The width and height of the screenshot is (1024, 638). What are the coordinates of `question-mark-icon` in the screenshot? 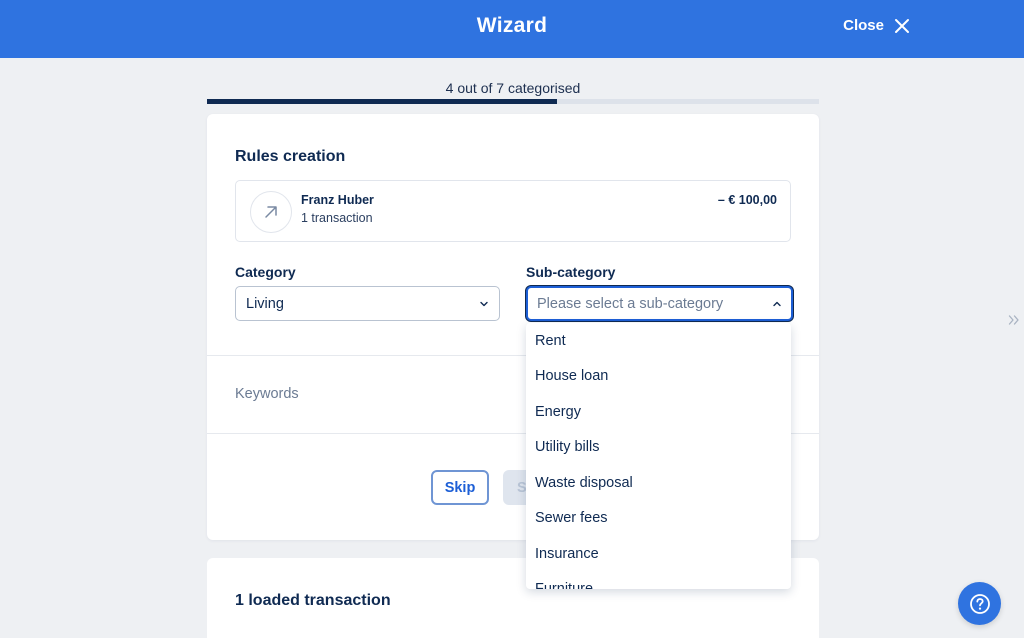 It's located at (979, 603).